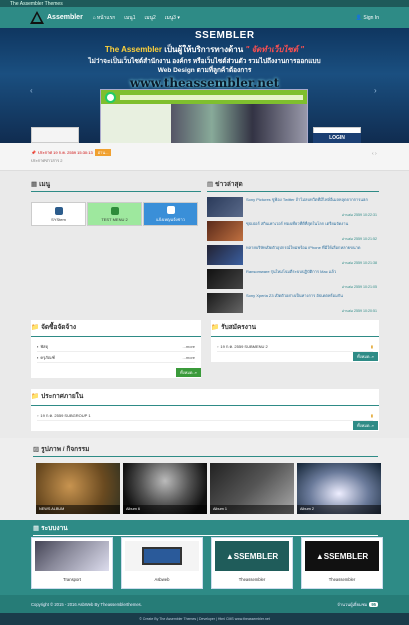 This screenshot has width=409, height=625. Describe the element at coordinates (295, 346) in the screenshot. I see `jobs-row: ▫ 19 ก.ค. 2559 SUBMENU 2 ▮` at that location.